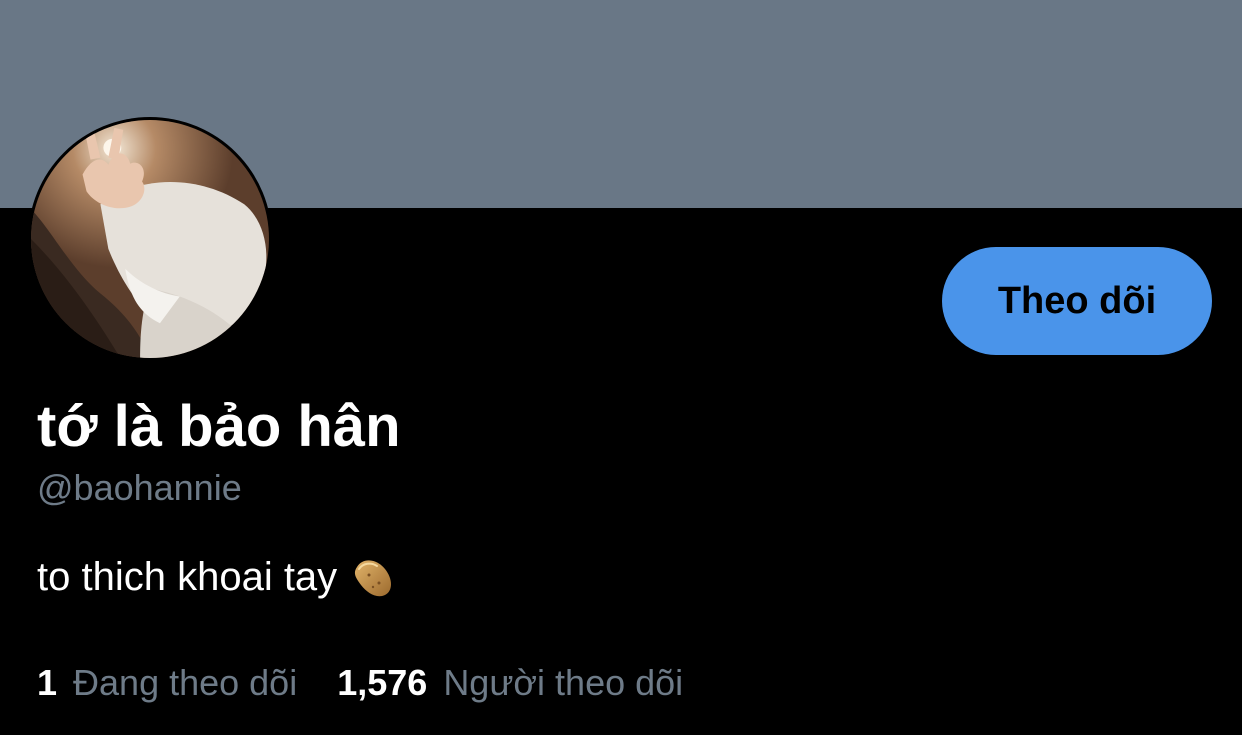 The image size is (1242, 735). What do you see at coordinates (563, 682) in the screenshot?
I see `followers-label: Người theo dõi` at bounding box center [563, 682].